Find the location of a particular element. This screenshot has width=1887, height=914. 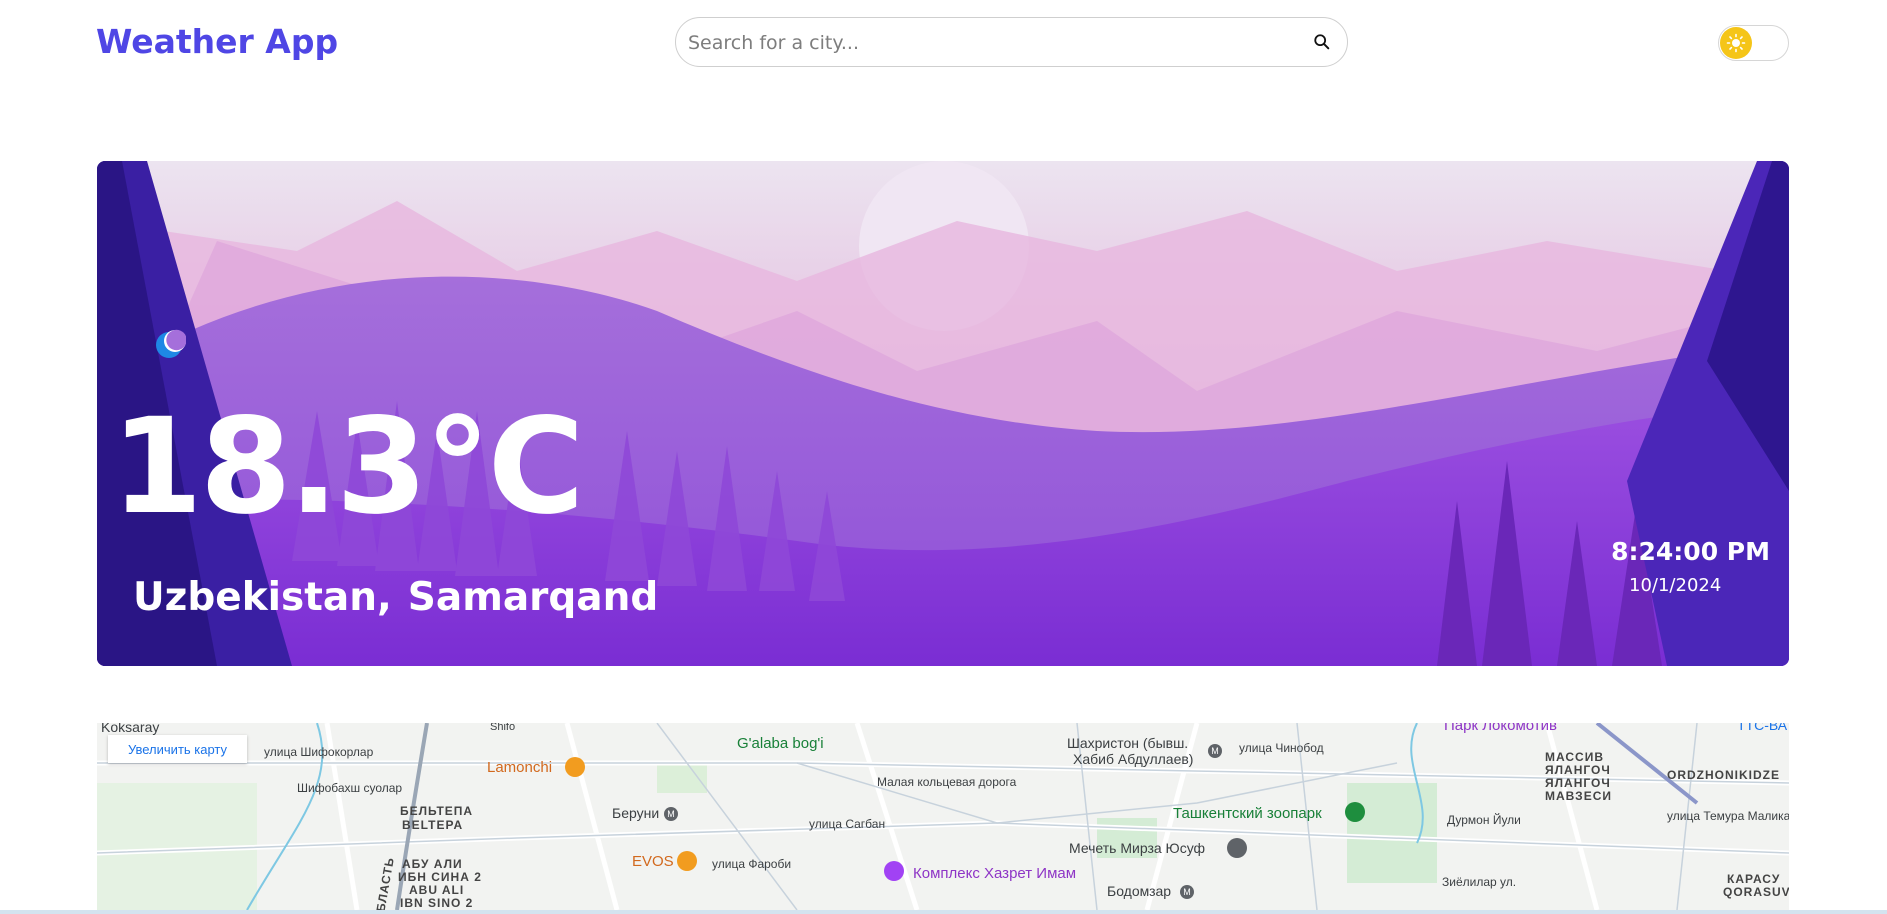

map-poi-label: Комплекс Хазрет Имам is located at coordinates (995, 873).